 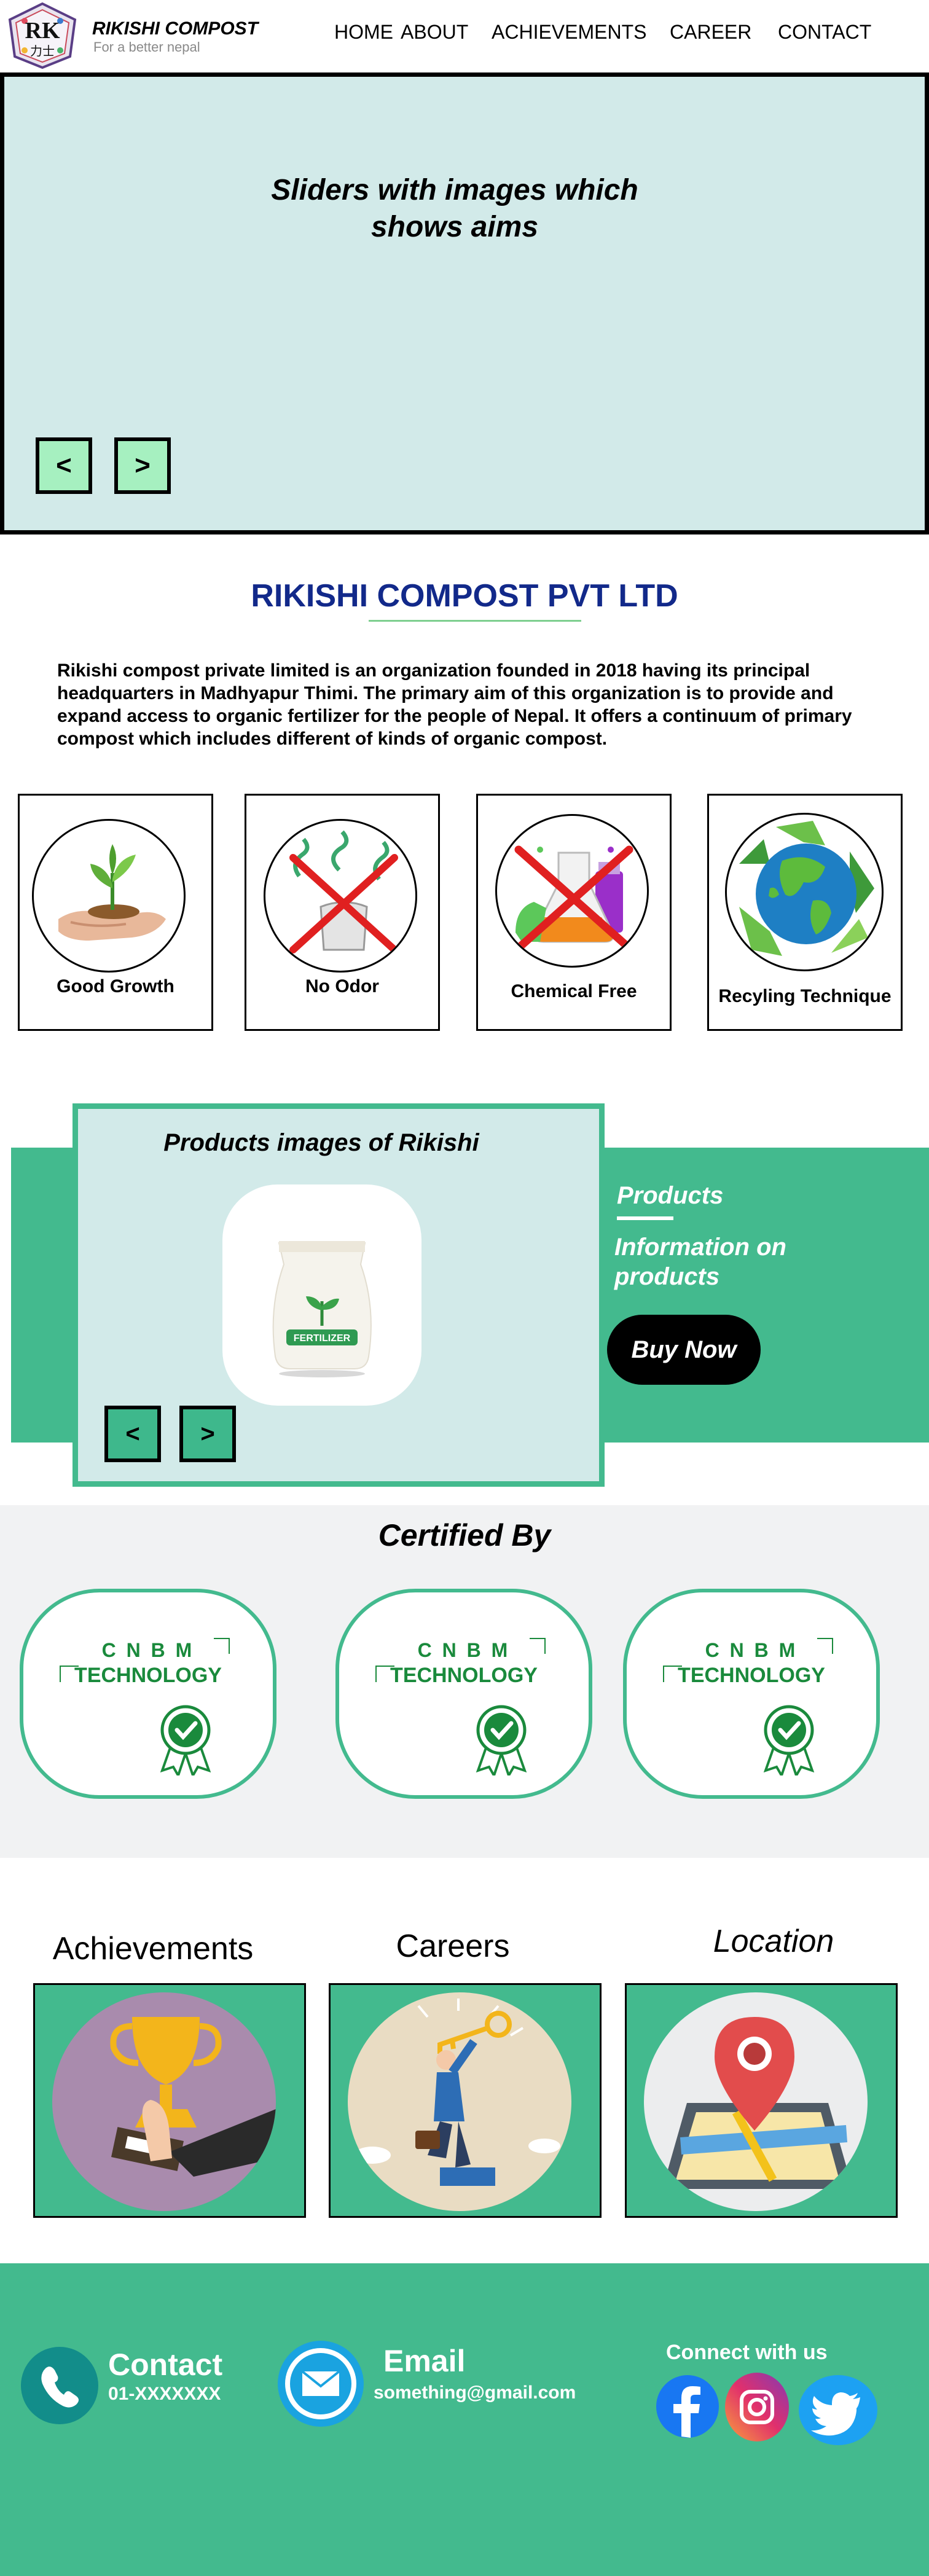 What do you see at coordinates (464, 1535) in the screenshot?
I see `certified-title: Certified By` at bounding box center [464, 1535].